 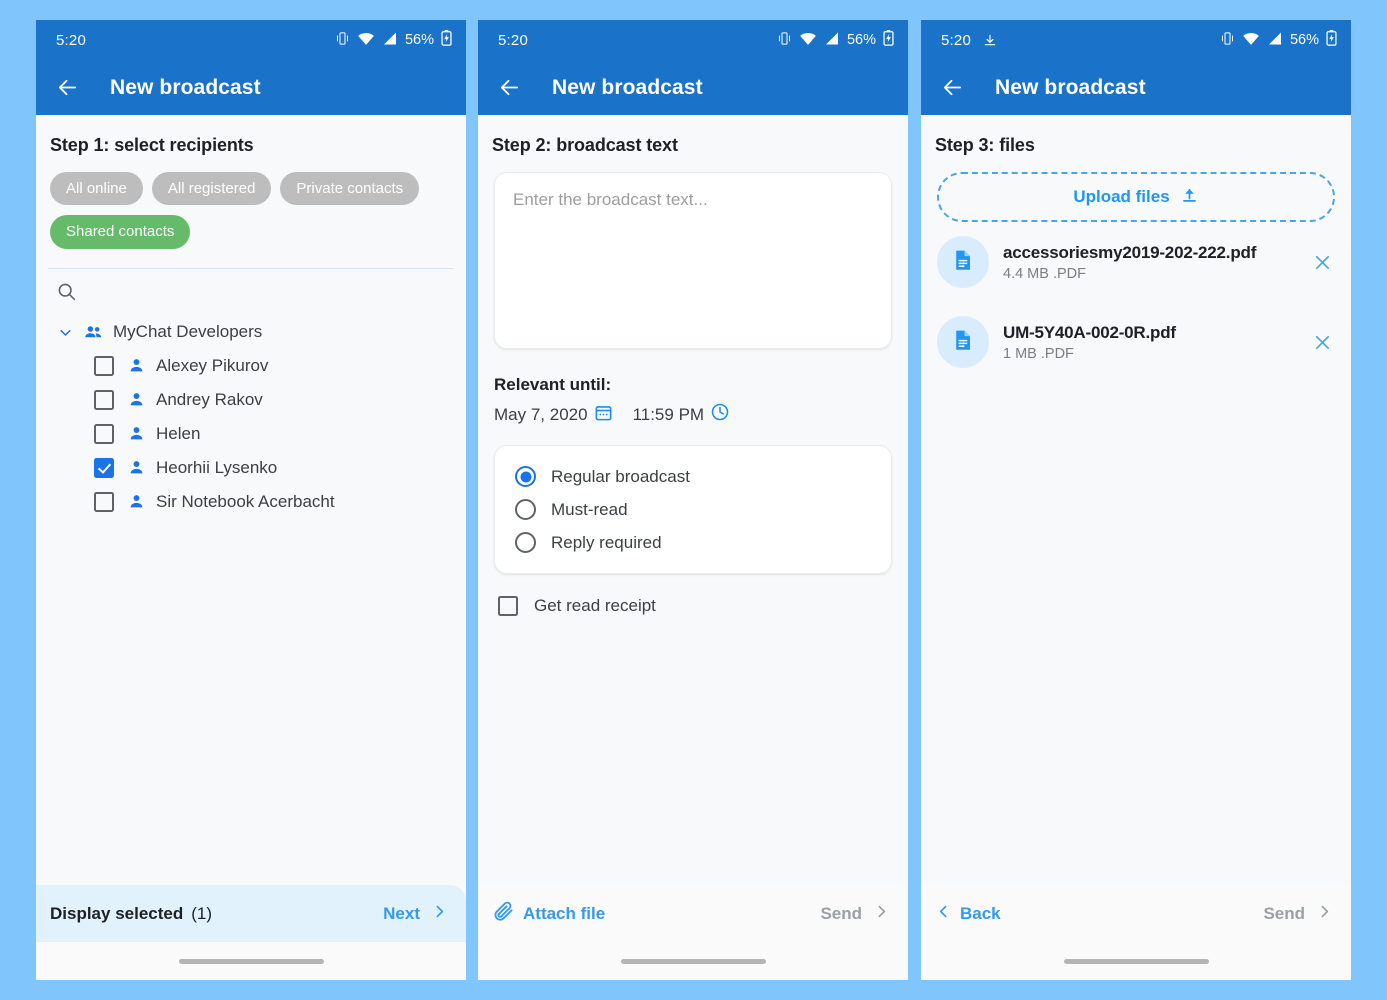 I want to click on contact-row: Andrey Rakov, so click(x=251, y=400).